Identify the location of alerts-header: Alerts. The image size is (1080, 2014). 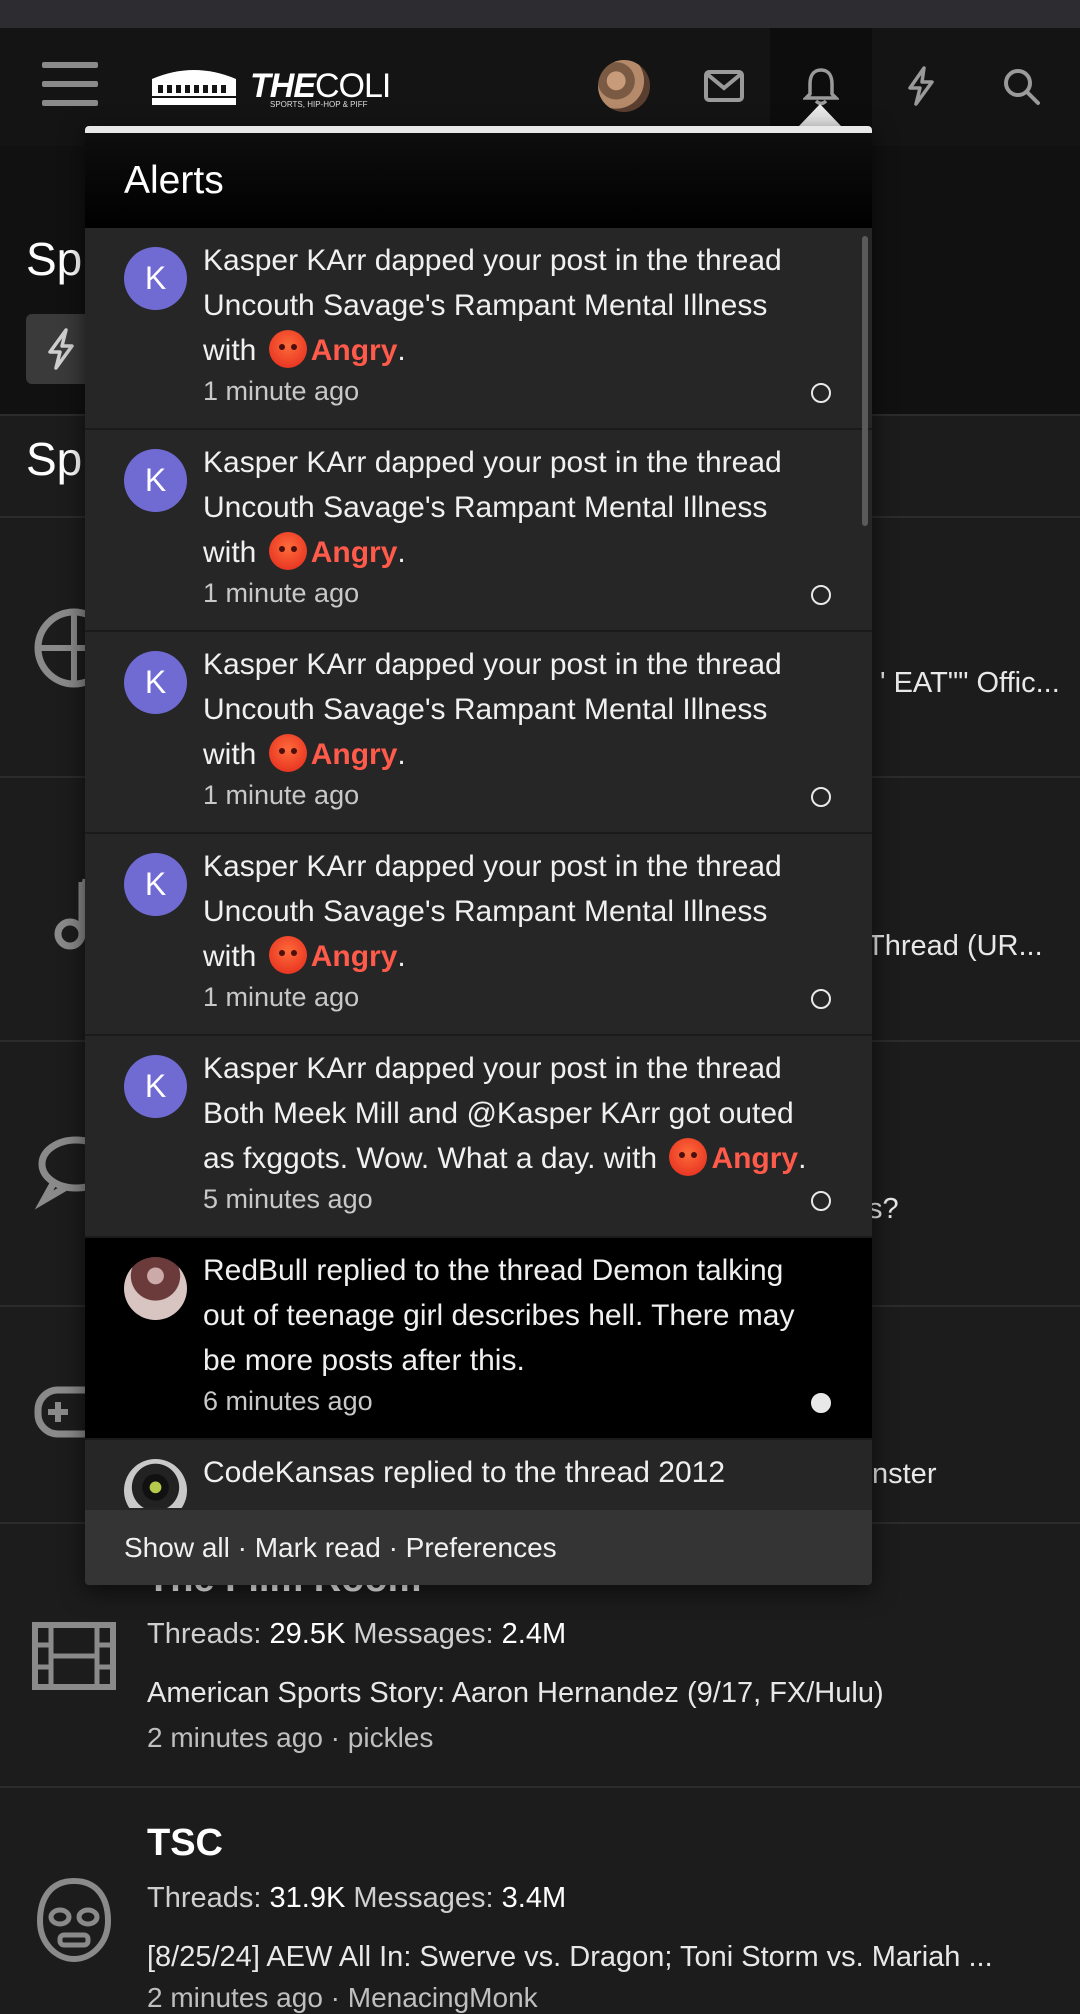
(478, 180).